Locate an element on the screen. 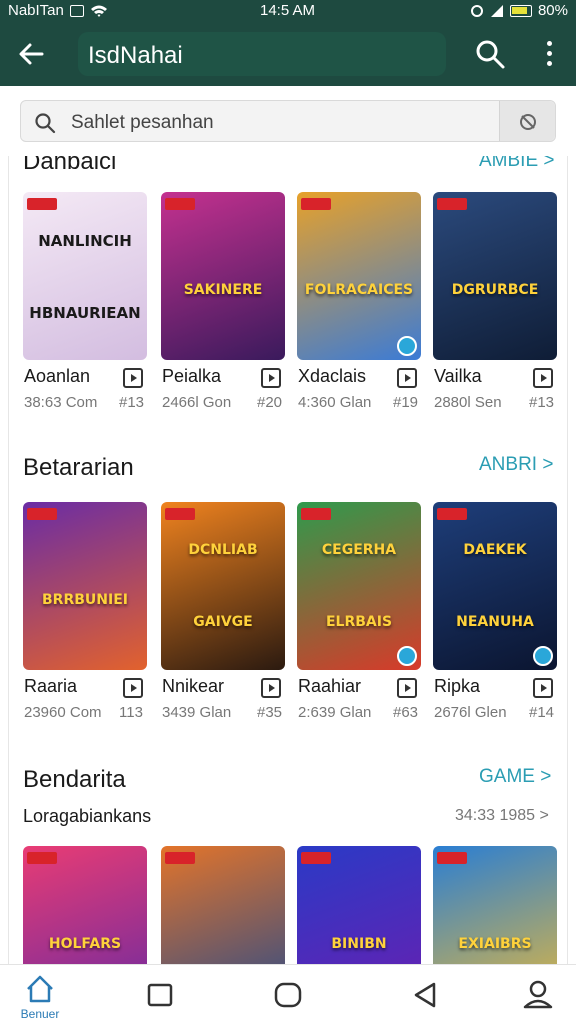 The height and width of the screenshot is (1024, 576). game-rank: #20 is located at coordinates (270, 402).